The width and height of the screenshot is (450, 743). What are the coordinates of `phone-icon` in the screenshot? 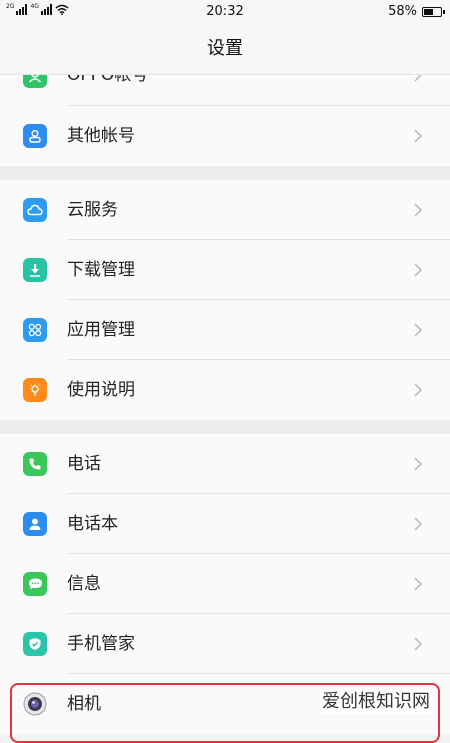 It's located at (35, 464).